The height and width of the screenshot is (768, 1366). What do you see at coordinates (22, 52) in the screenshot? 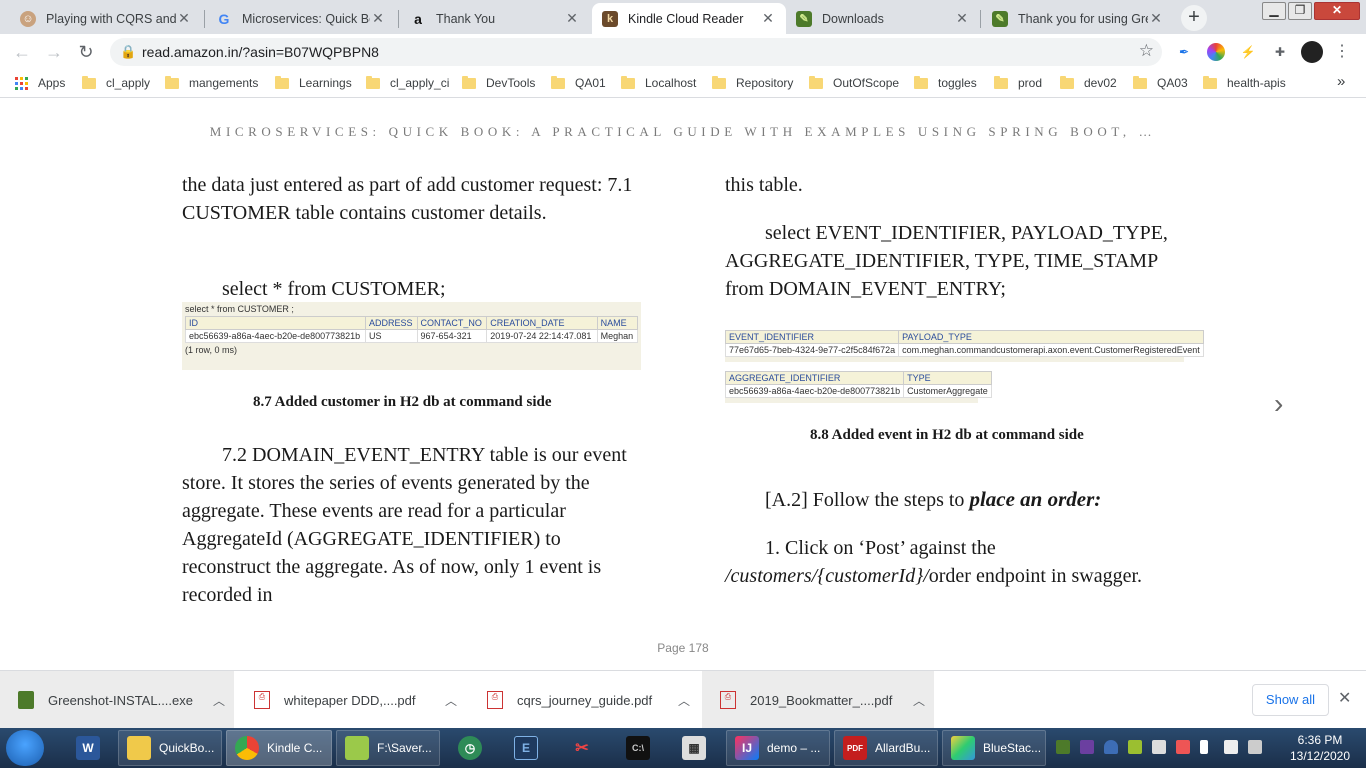
I see `back-button: ←` at bounding box center [22, 52].